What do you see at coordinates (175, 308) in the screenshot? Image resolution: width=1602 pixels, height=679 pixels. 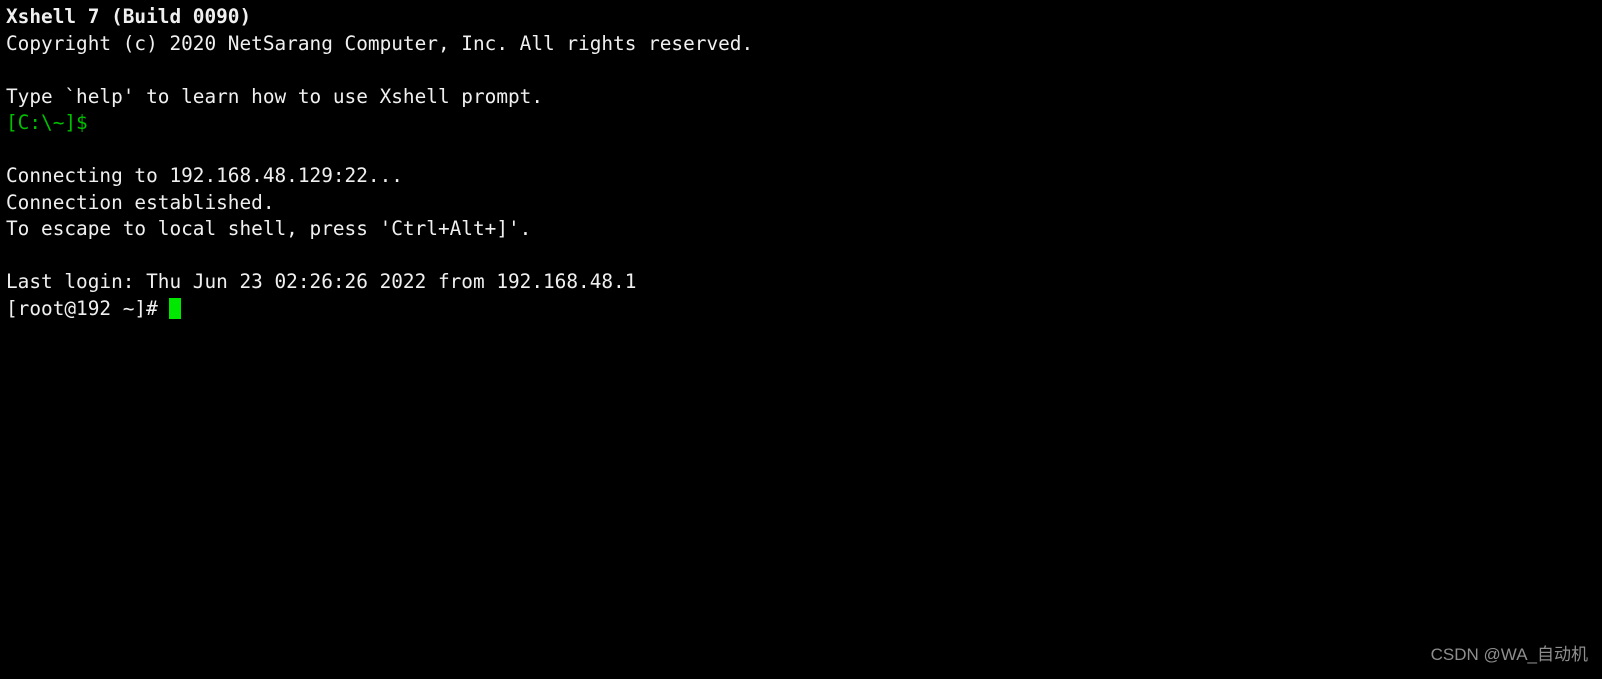 I see `text-cursor` at bounding box center [175, 308].